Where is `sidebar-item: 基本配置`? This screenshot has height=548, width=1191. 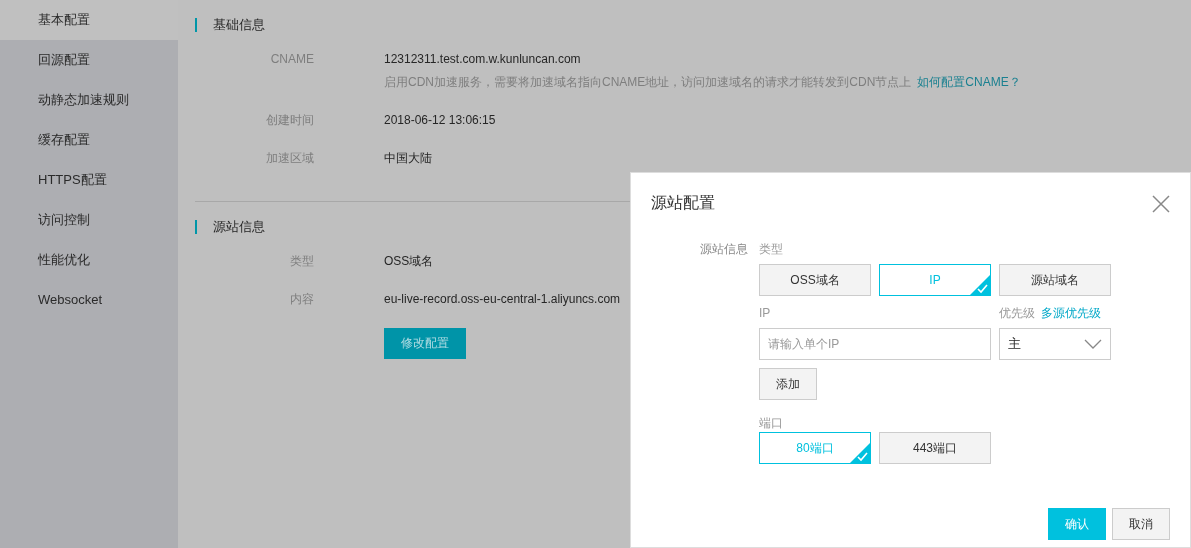 sidebar-item: 基本配置 is located at coordinates (89, 20).